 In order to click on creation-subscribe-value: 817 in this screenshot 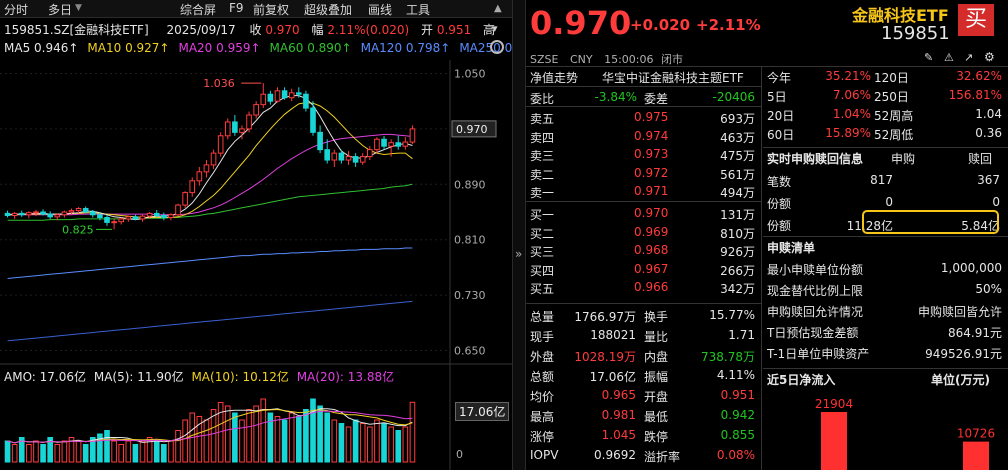, I will do `click(881, 180)`.